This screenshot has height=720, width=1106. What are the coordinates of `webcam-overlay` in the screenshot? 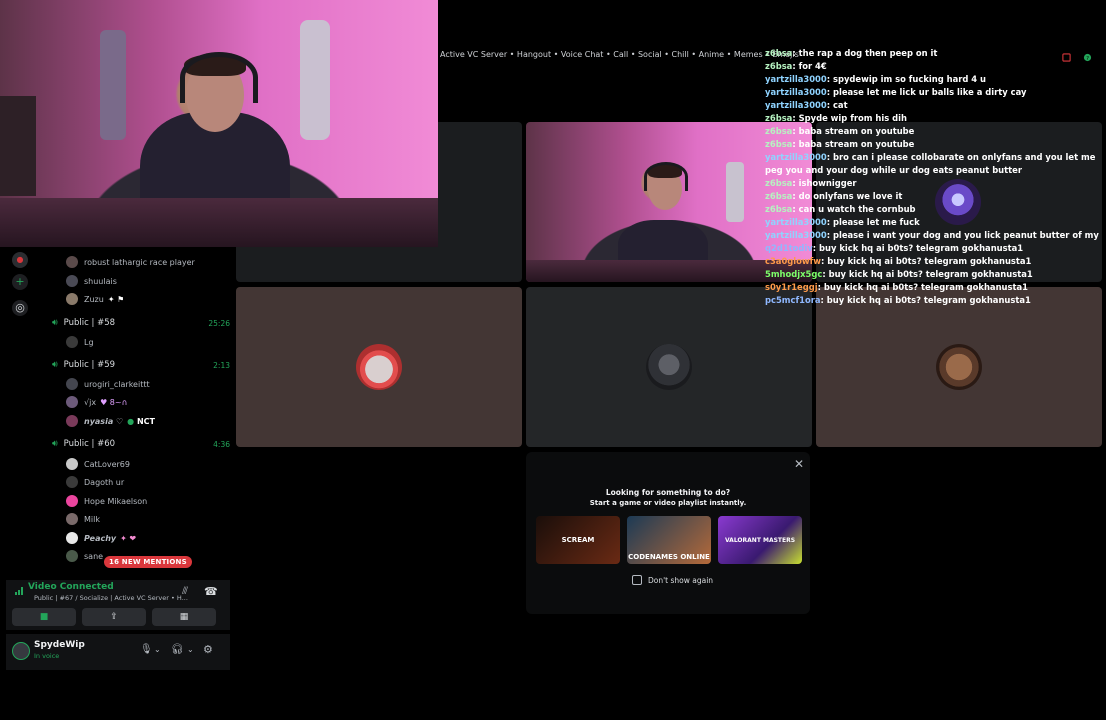 It's located at (219, 123).